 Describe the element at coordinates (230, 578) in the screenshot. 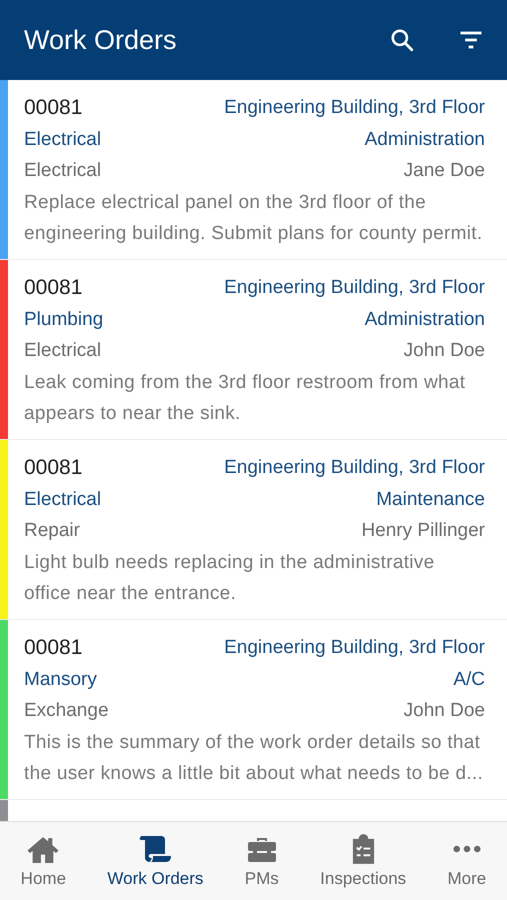

I see `description-text: Light bulb needs replacing in the administrative office near the entrance.` at that location.